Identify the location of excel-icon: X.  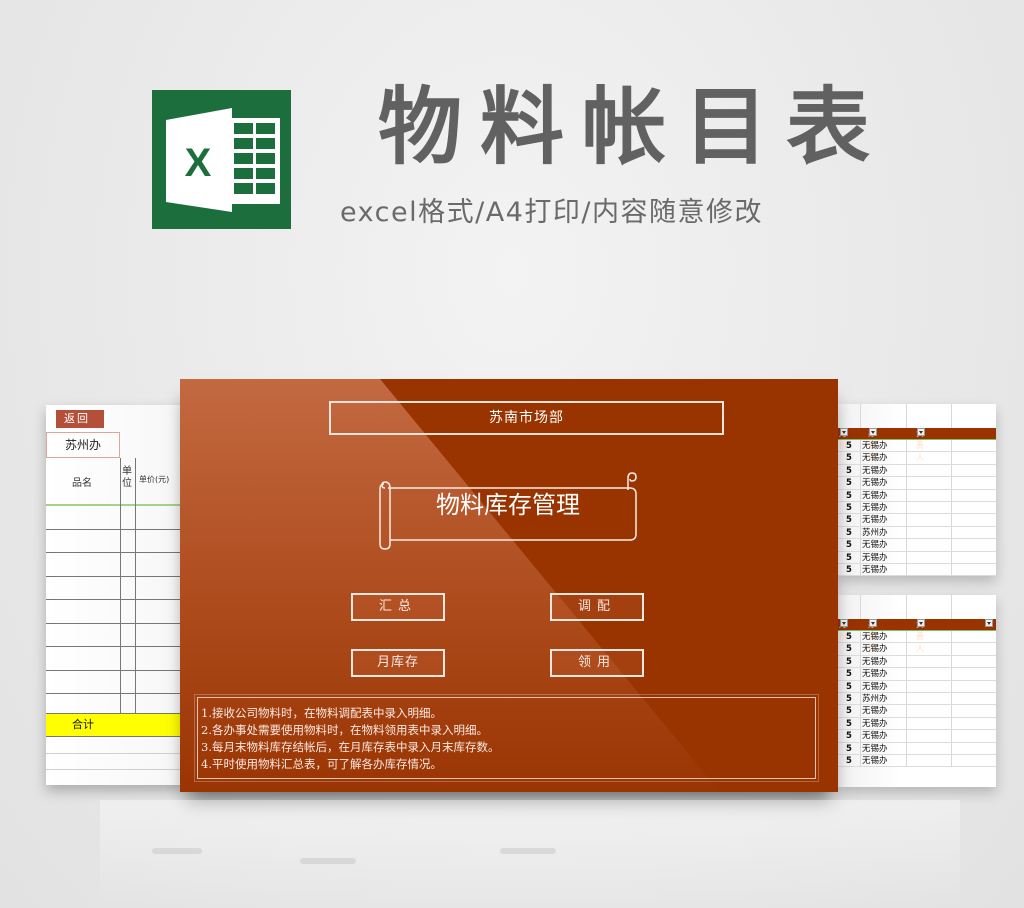
(221, 159).